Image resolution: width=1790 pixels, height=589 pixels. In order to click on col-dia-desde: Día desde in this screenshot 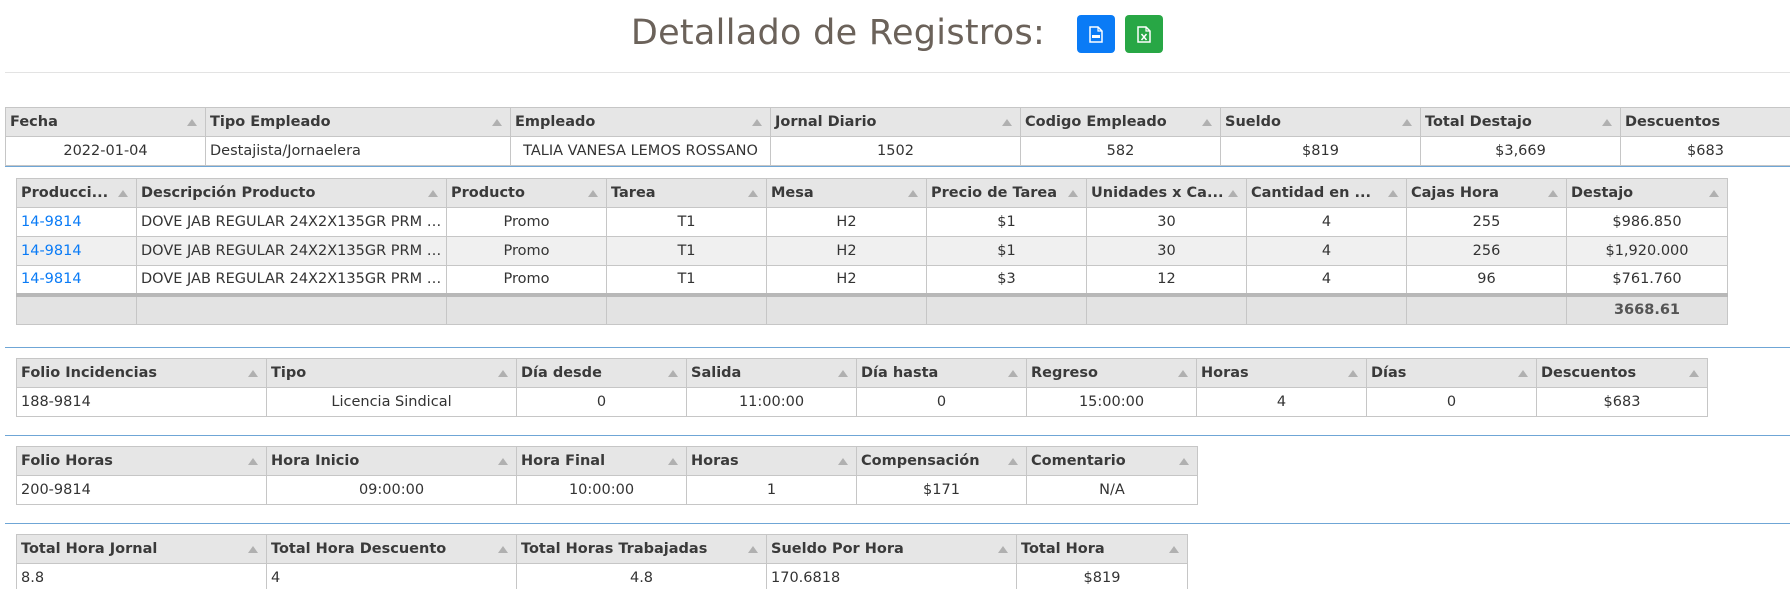, I will do `click(601, 373)`.